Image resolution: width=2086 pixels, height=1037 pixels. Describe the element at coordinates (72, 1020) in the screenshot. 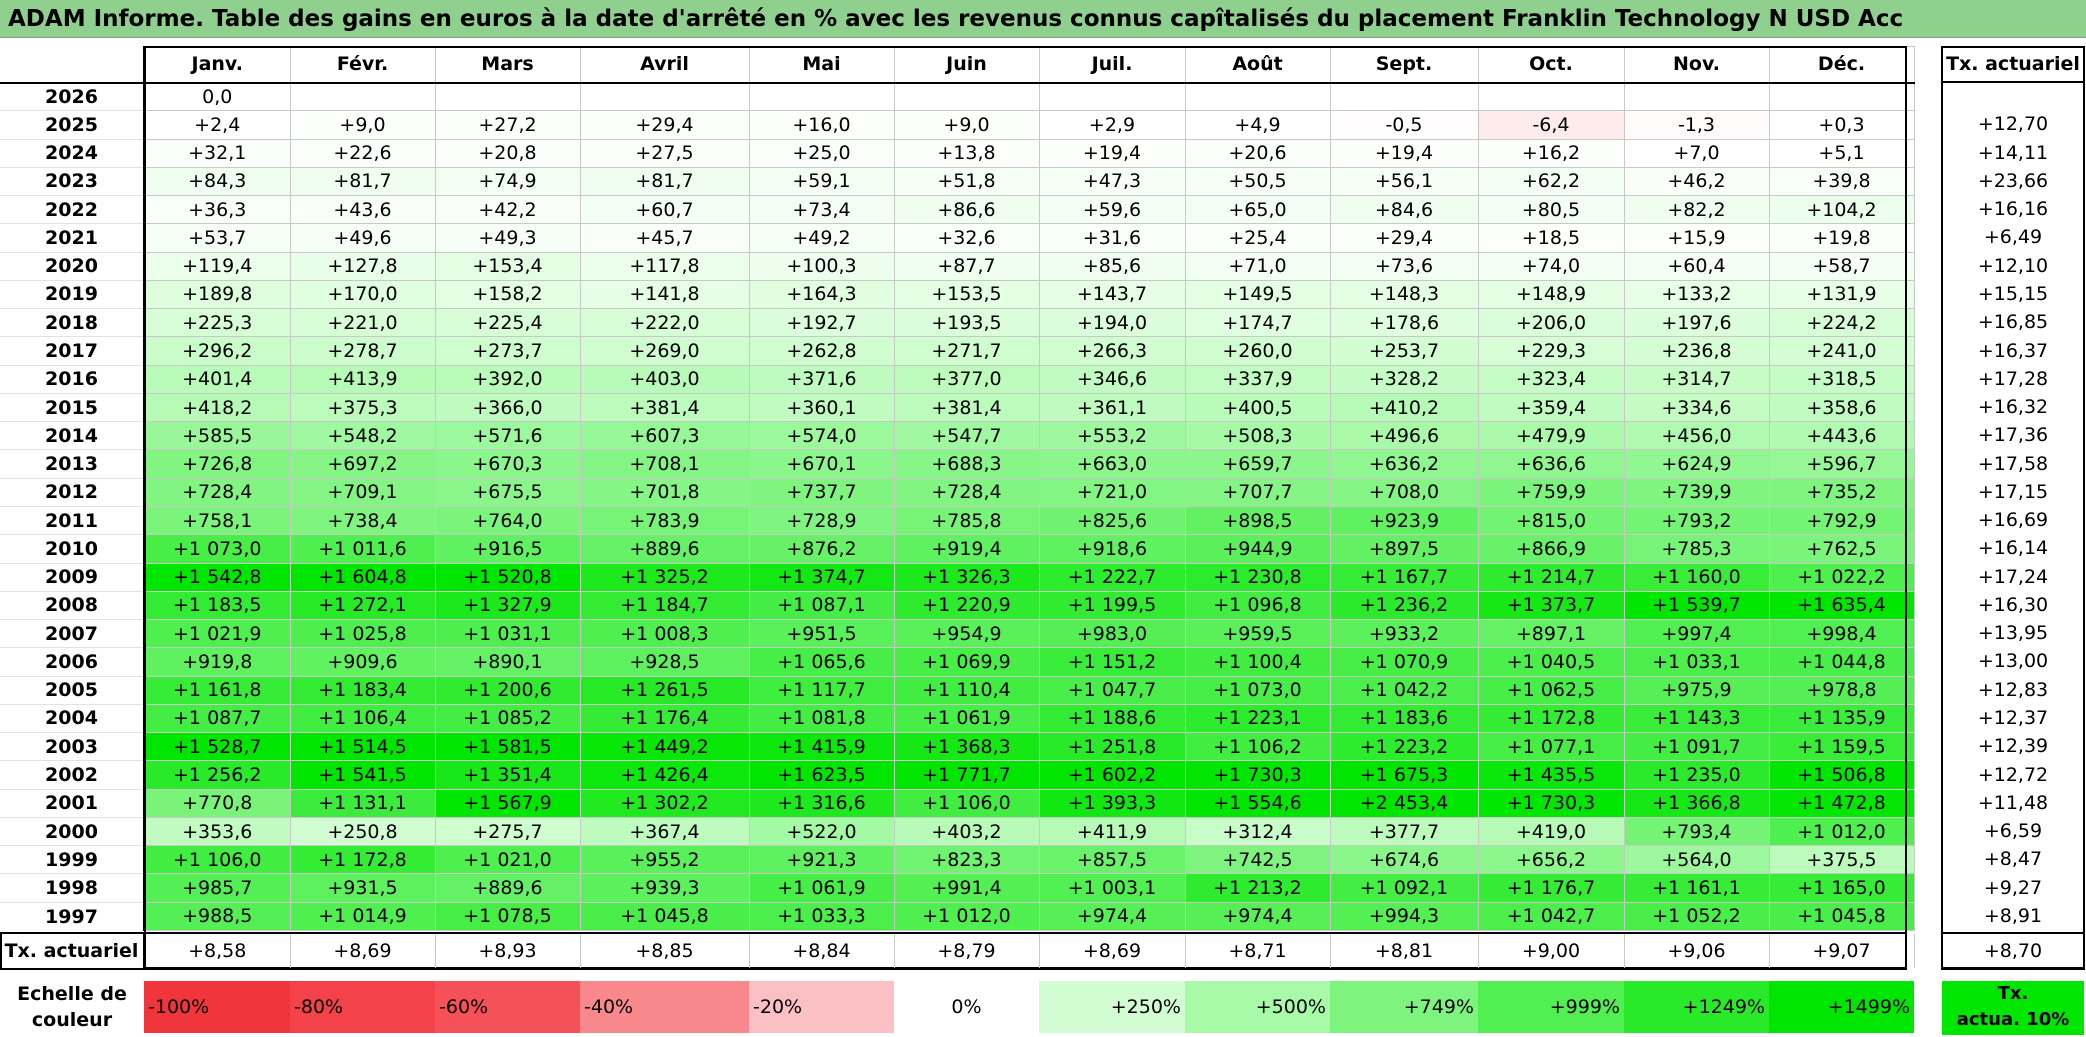

I see `color-scale-label-line2: couleur` at that location.